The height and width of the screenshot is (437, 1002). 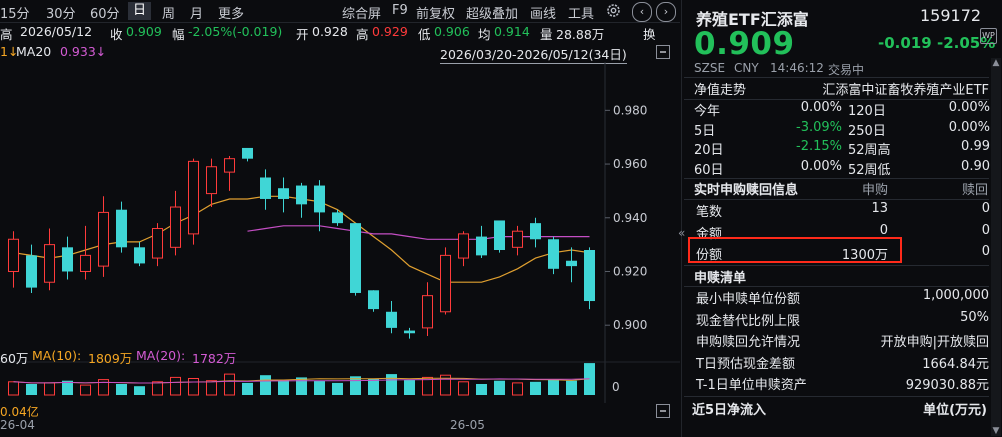 I want to click on list-row-label: 最小申赎单位份额, so click(x=748, y=299).